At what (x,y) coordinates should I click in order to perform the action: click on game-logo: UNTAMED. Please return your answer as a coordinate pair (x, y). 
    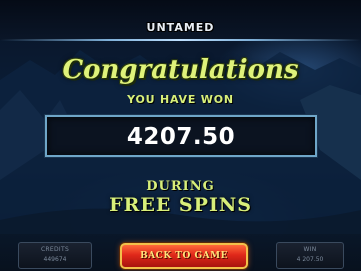
    Looking at the image, I should click on (180, 27).